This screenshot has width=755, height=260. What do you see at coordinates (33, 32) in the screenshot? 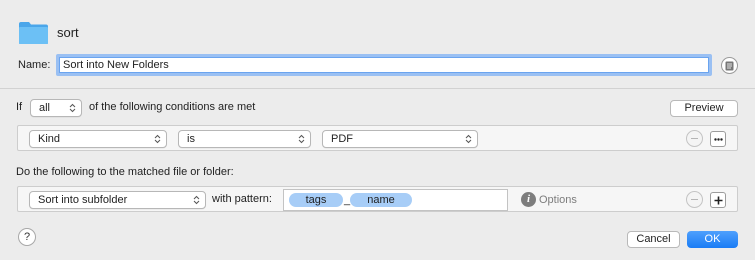
I see `folder-icon` at bounding box center [33, 32].